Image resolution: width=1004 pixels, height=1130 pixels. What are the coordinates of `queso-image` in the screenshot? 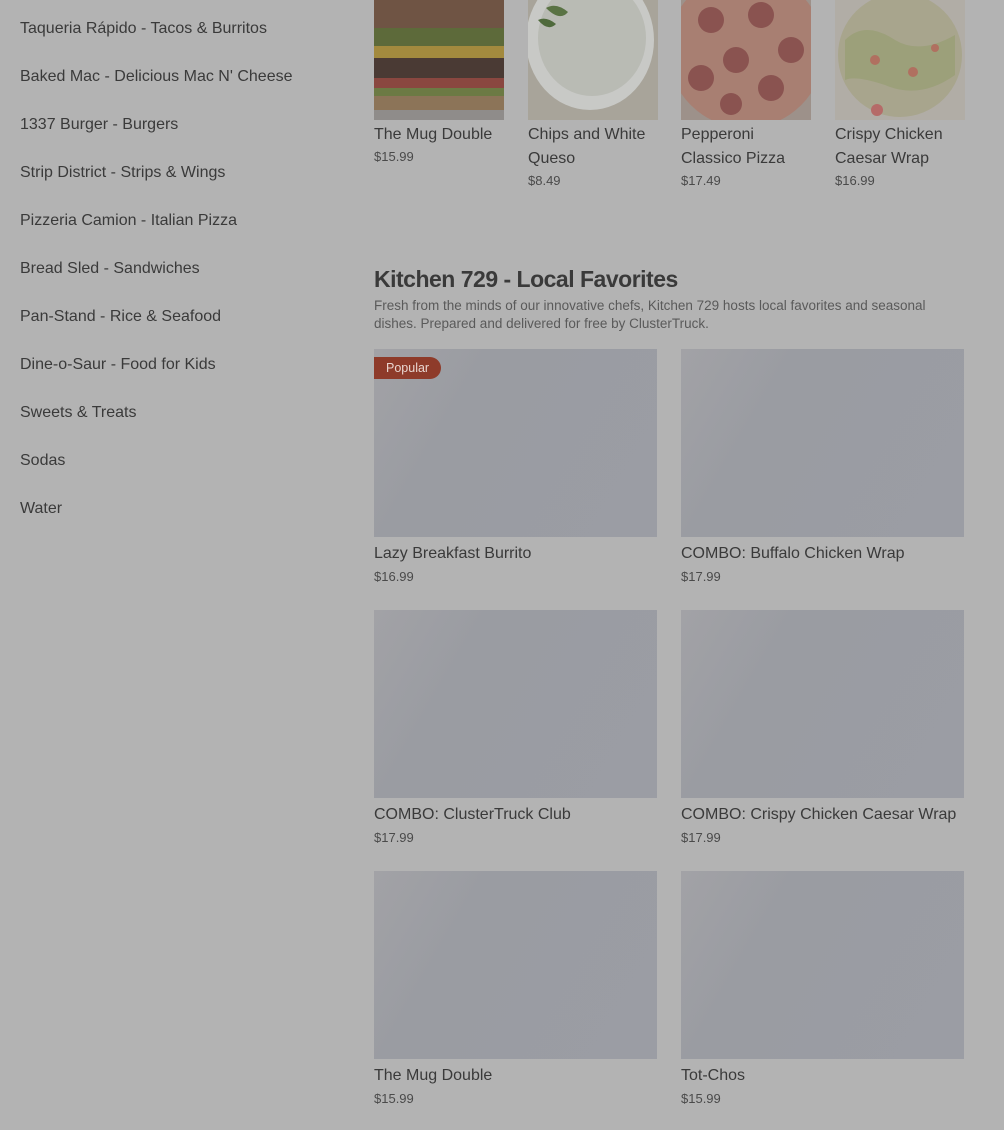 It's located at (593, 60).